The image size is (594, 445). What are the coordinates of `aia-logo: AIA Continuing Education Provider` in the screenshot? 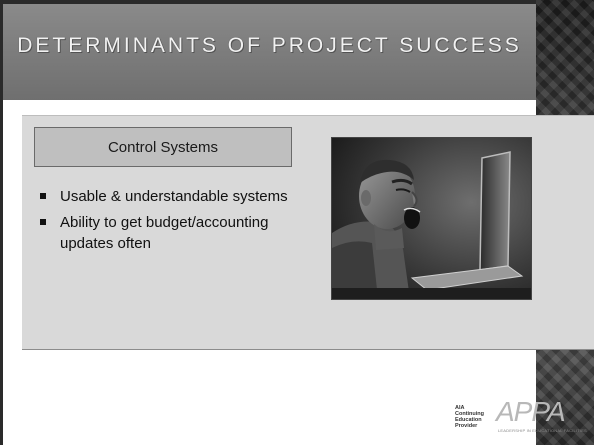 It's located at (470, 417).